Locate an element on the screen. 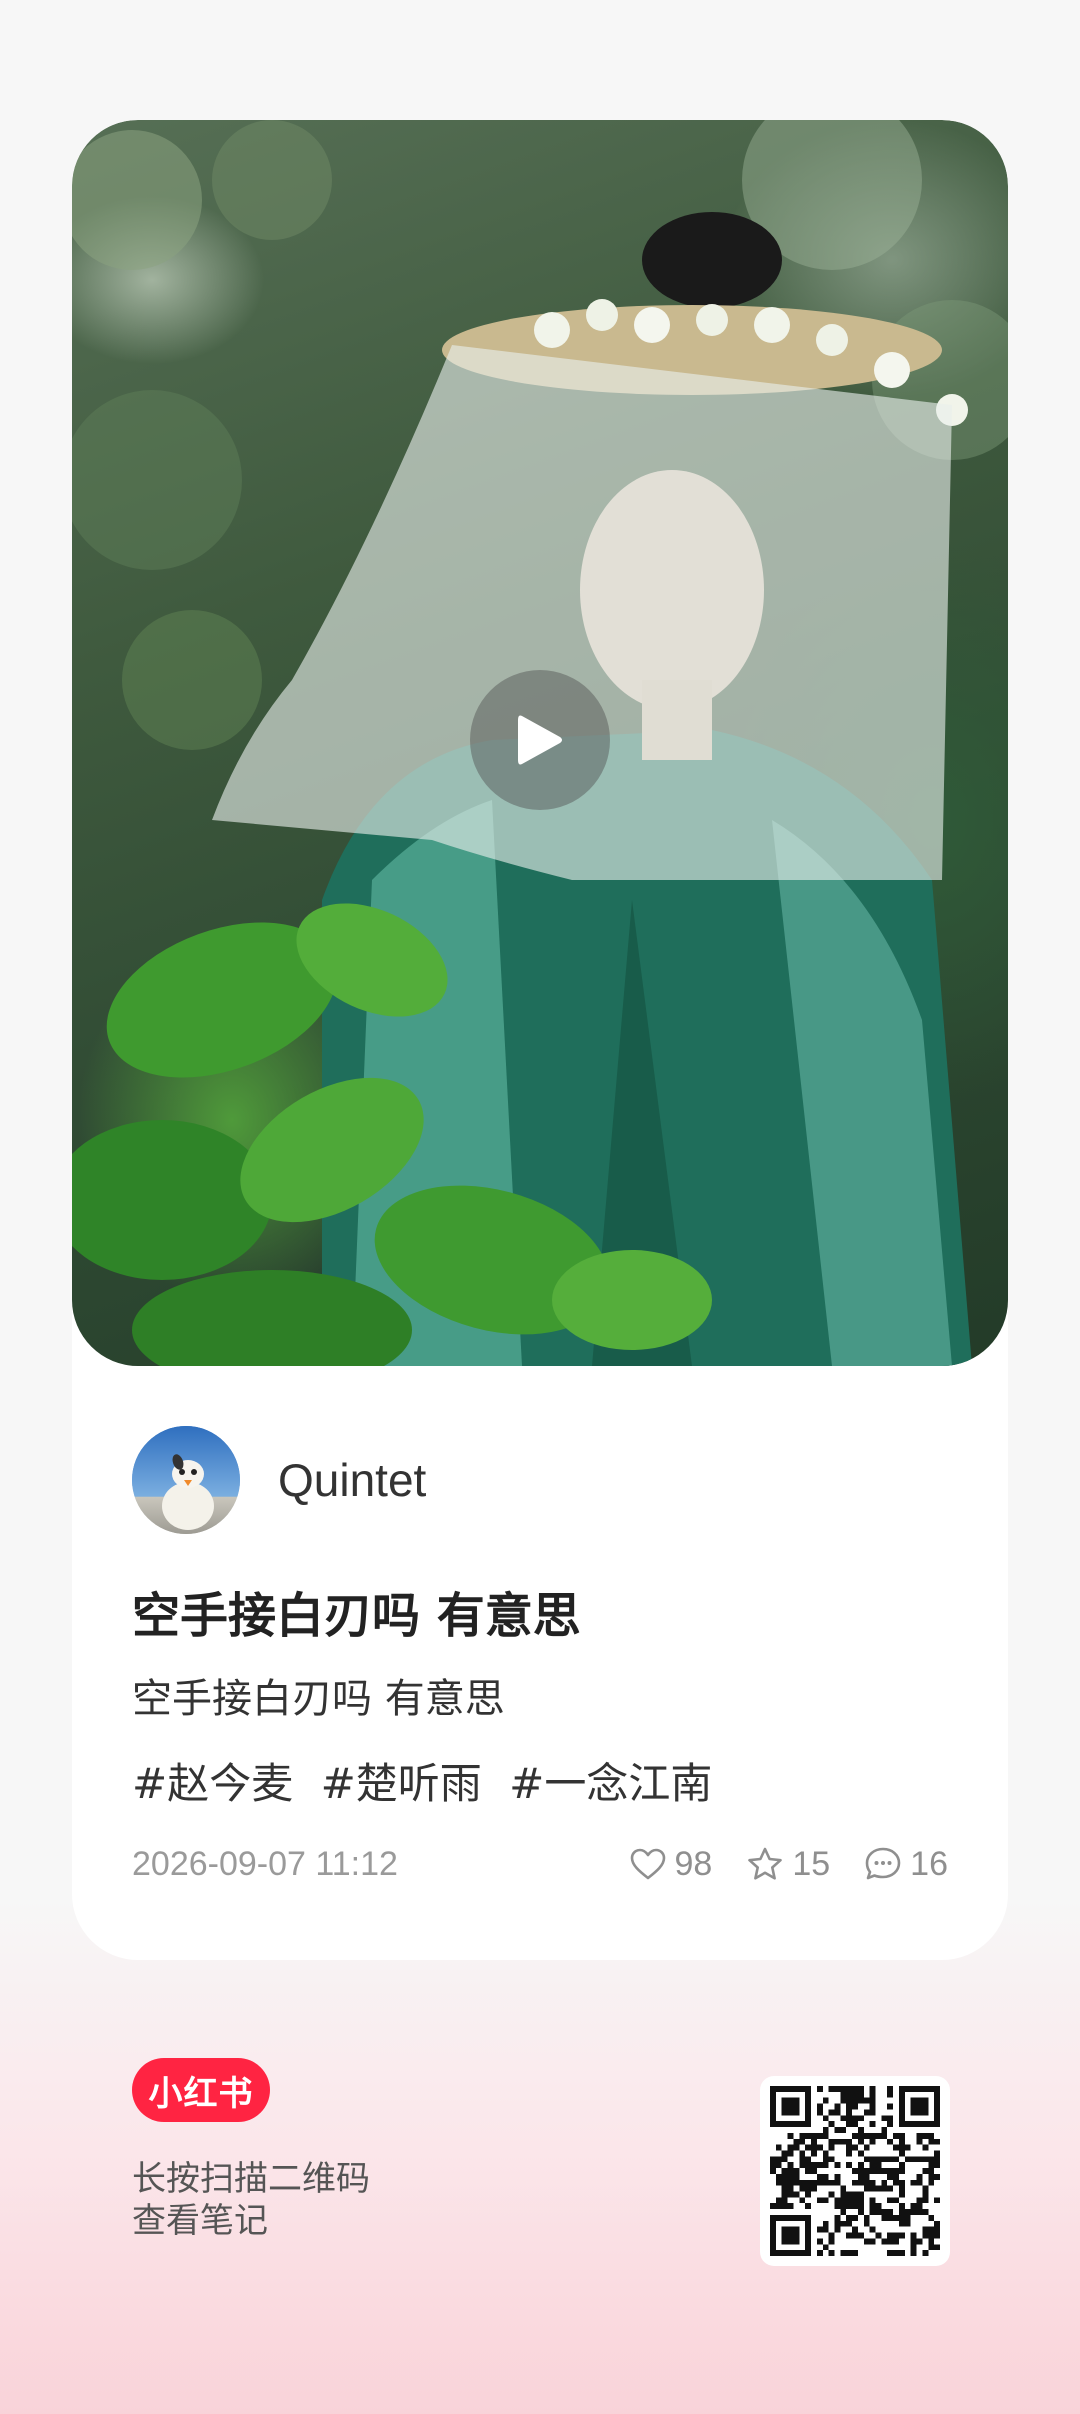 This screenshot has height=2414, width=1080. like-count: 98 is located at coordinates (693, 1863).